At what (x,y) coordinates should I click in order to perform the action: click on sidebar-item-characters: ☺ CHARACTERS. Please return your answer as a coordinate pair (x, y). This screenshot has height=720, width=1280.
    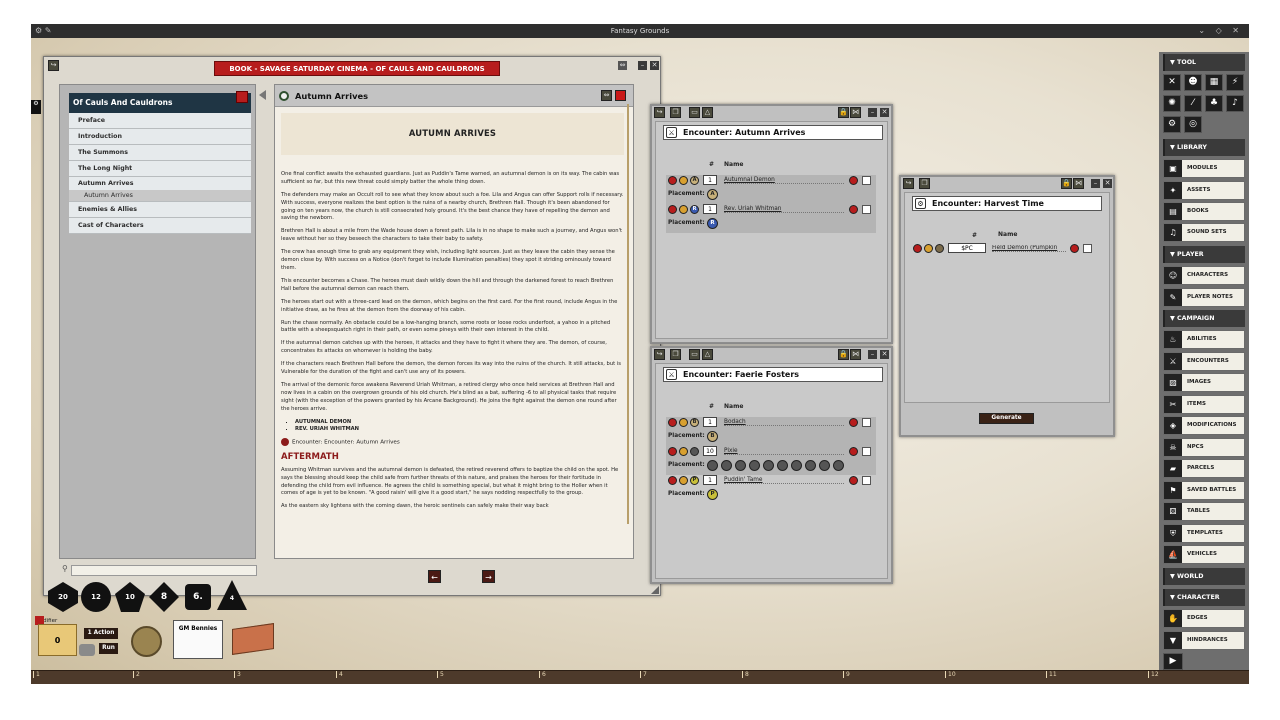
    Looking at the image, I should click on (1204, 275).